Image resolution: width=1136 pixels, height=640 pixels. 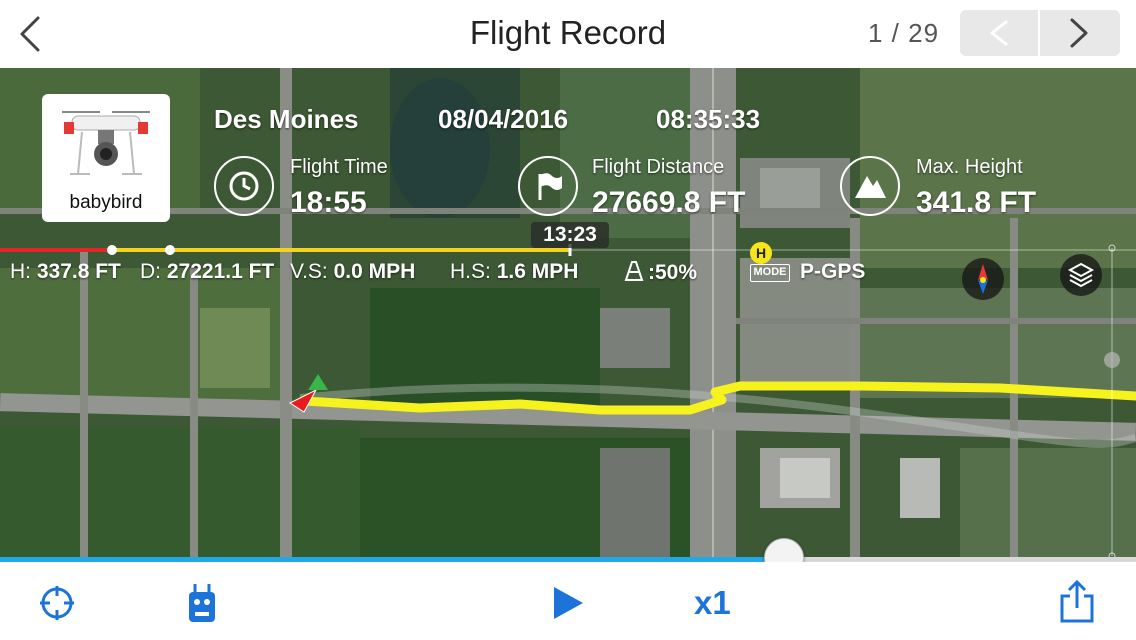 I want to click on distance-value: 27221.1 FT, so click(x=220, y=271).